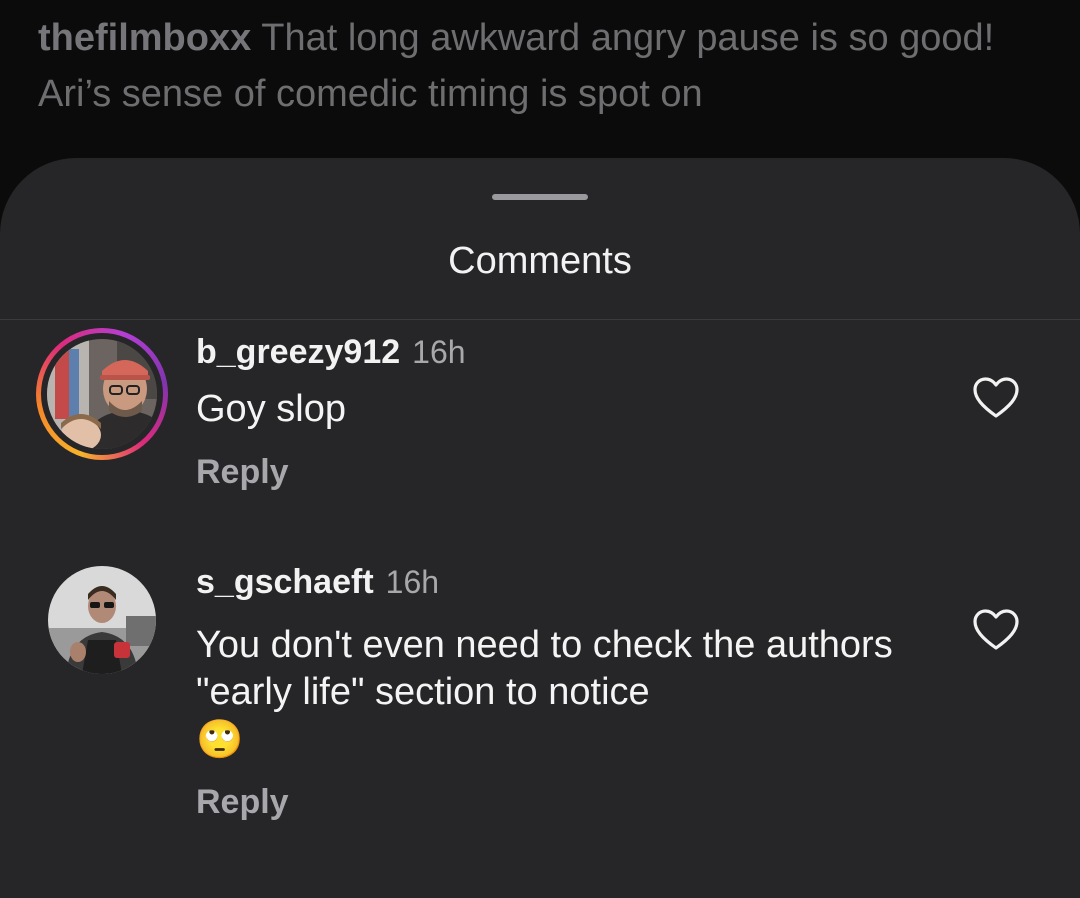 The height and width of the screenshot is (898, 1080). Describe the element at coordinates (540, 319) in the screenshot. I see `divider` at that location.